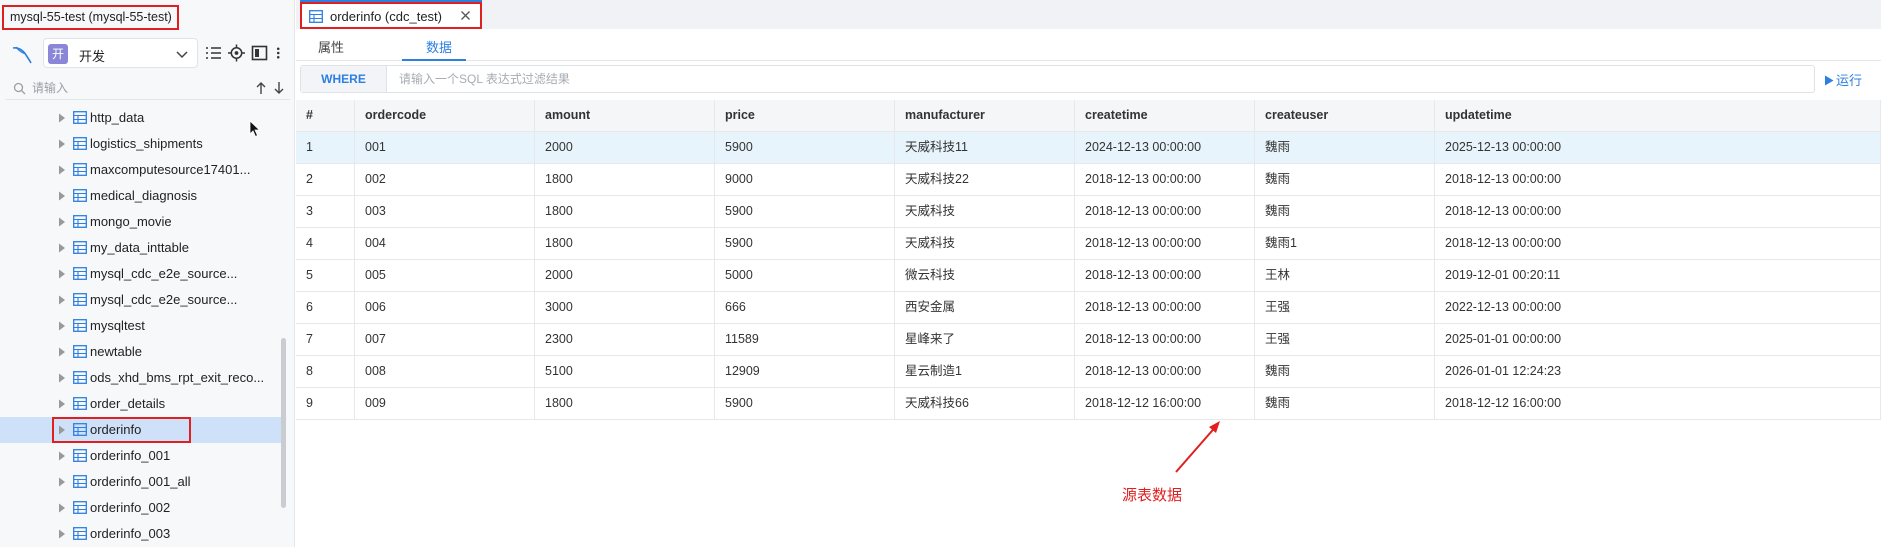 This screenshot has height=547, width=1881. I want to click on column-header: #, so click(325, 116).